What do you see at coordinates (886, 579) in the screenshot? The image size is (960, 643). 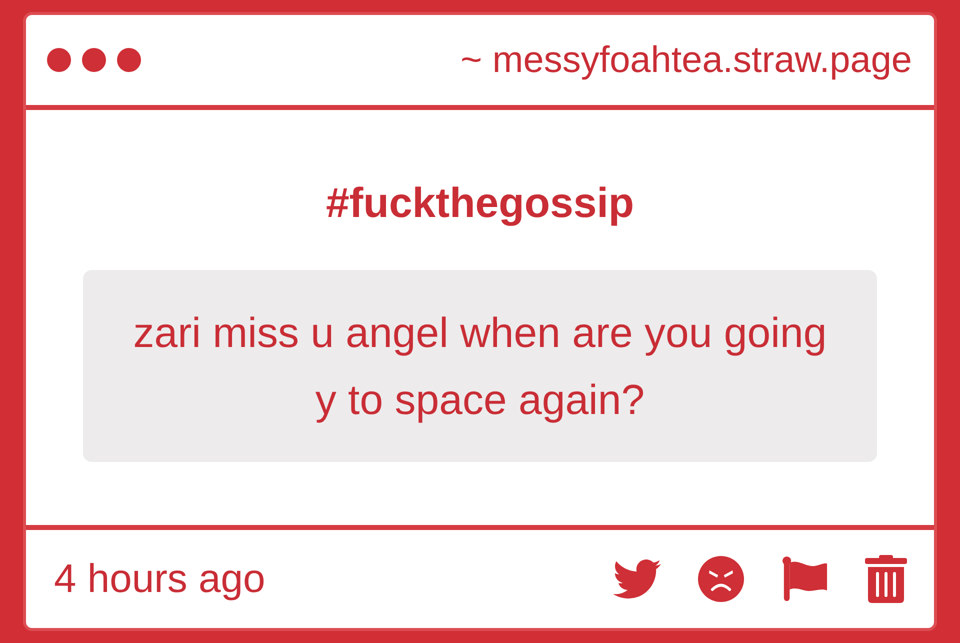 I see `trash-icon` at bounding box center [886, 579].